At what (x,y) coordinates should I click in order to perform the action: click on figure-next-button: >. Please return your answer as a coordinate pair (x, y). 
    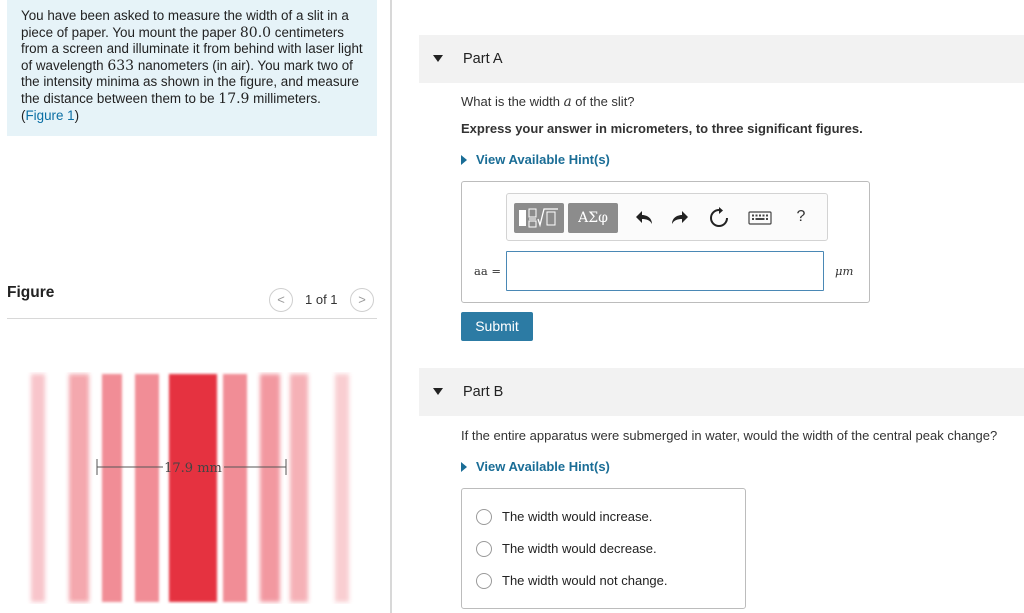
    Looking at the image, I should click on (362, 300).